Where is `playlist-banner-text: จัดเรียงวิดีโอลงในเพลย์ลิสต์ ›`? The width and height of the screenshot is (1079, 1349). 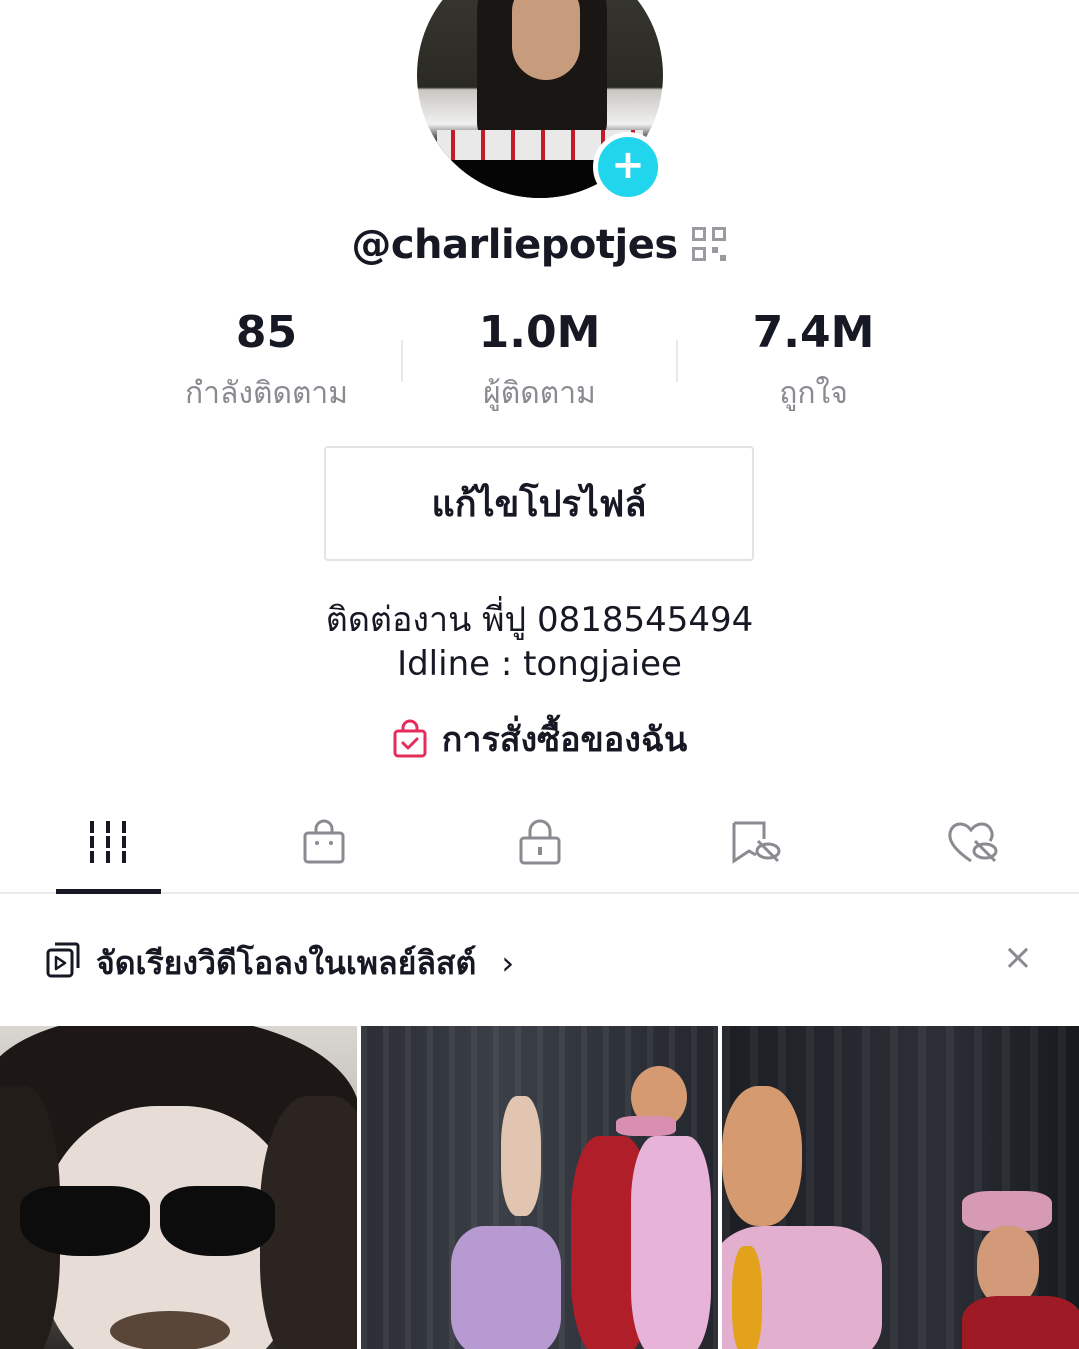 playlist-banner-text: จัดเรียงวิดีโอลงในเพลย์ลิสต์ › is located at coordinates (305, 963).